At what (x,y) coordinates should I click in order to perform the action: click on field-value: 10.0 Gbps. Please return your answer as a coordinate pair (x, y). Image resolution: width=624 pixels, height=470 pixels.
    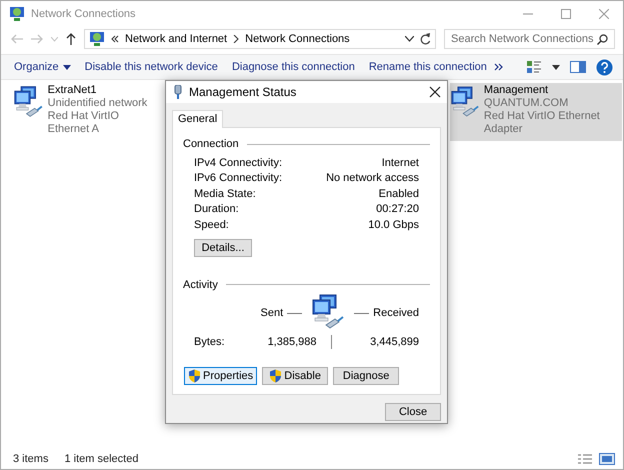
    Looking at the image, I should click on (393, 224).